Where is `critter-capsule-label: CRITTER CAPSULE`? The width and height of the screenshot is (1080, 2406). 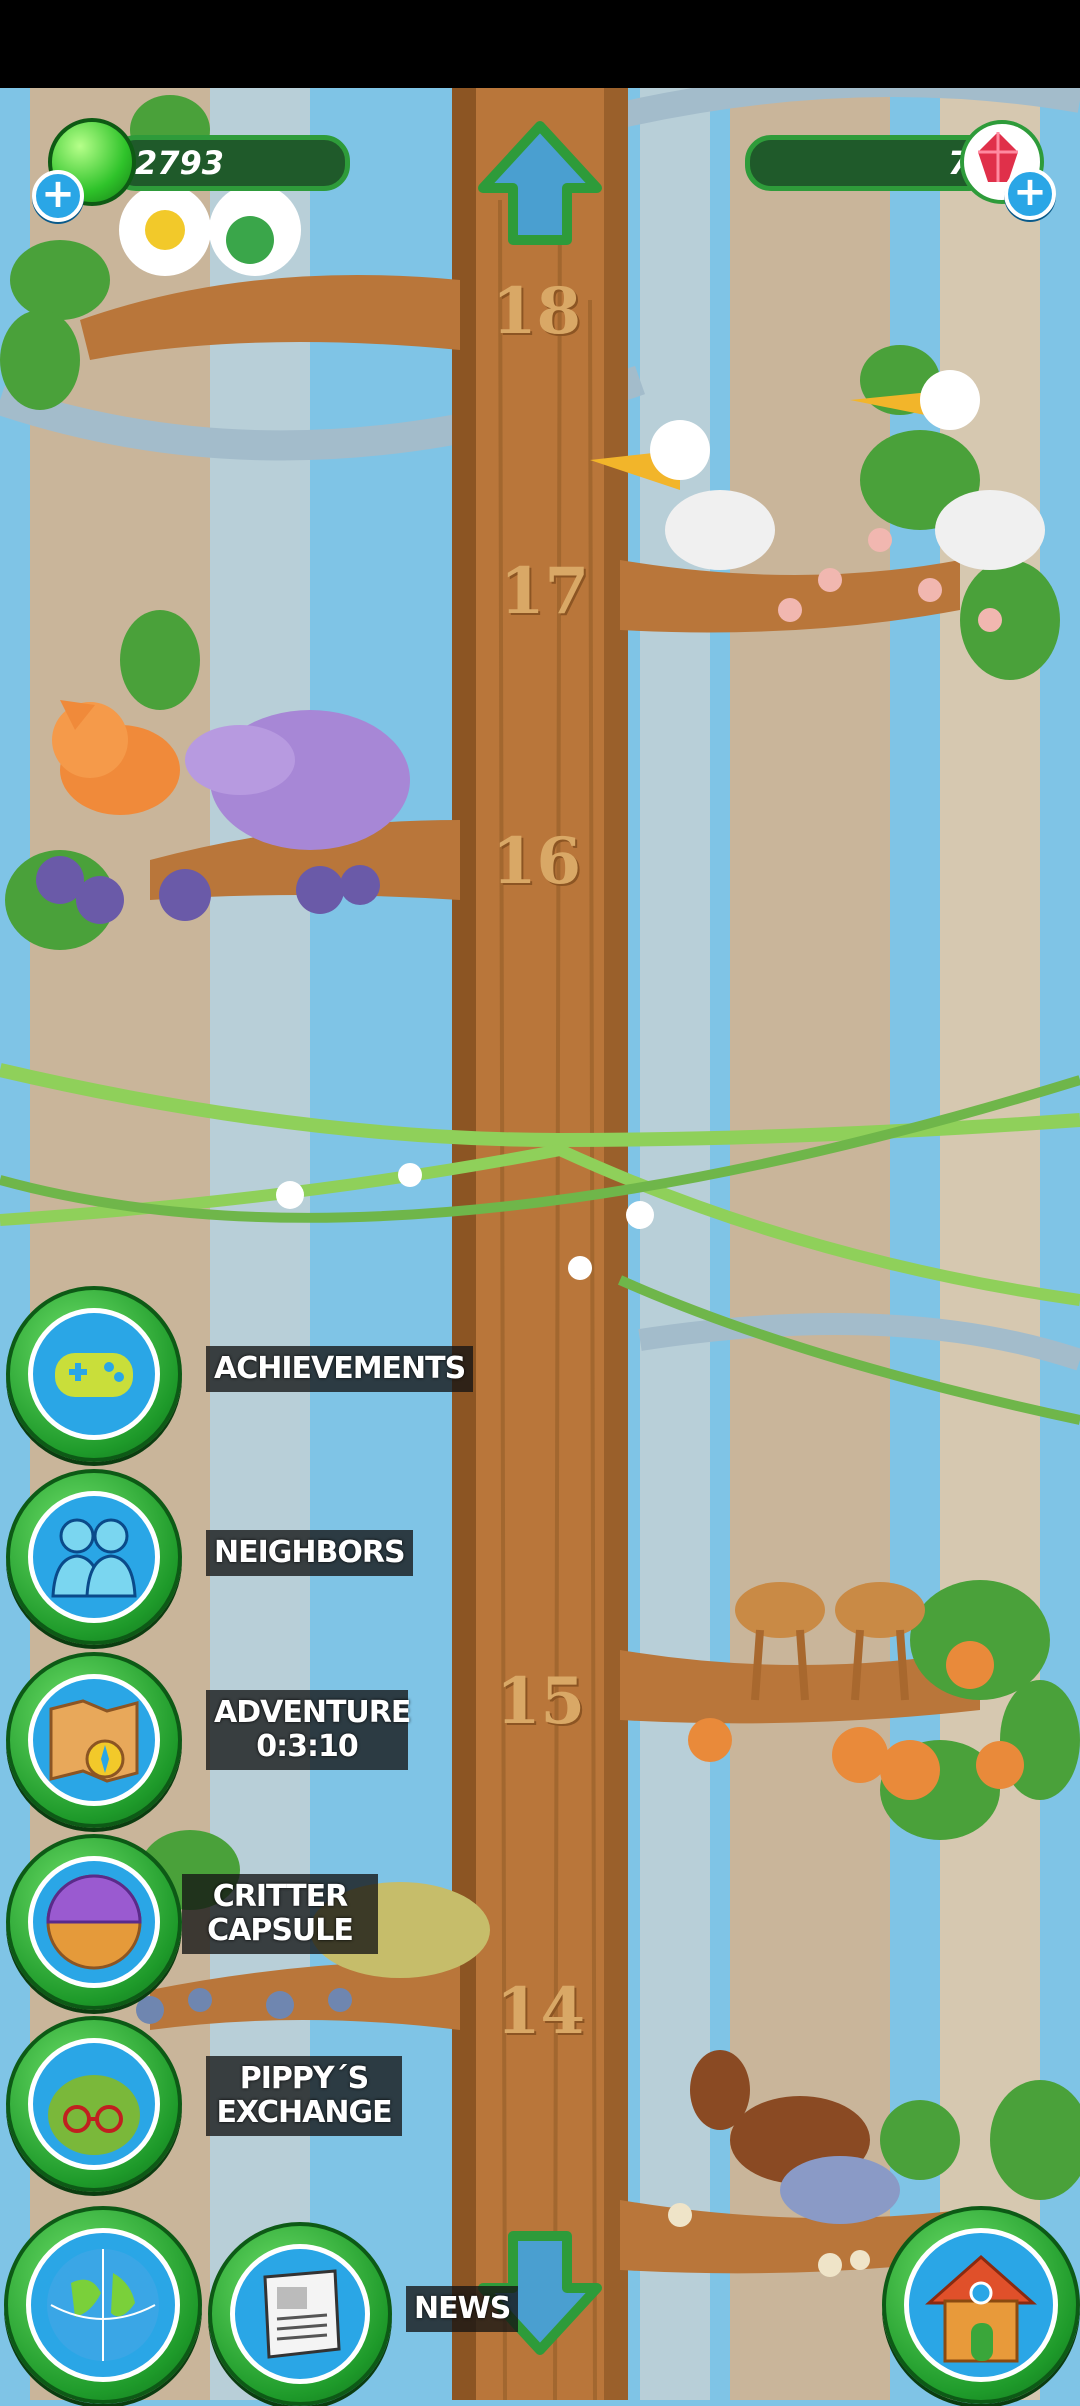
critter-capsule-label: CRITTER CAPSULE is located at coordinates (280, 1914).